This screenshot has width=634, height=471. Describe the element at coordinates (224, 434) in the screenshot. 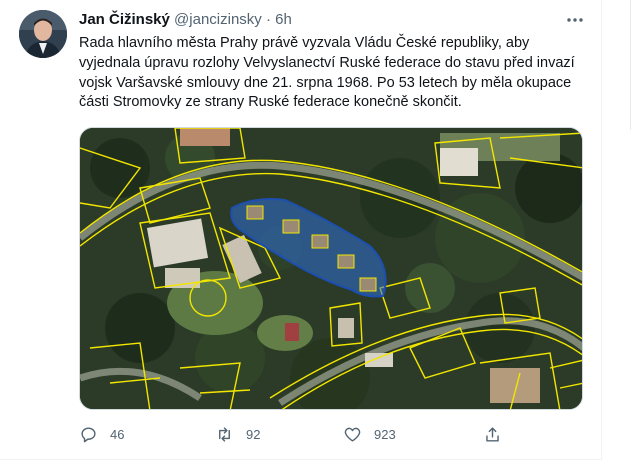

I see `retweet-icon` at that location.